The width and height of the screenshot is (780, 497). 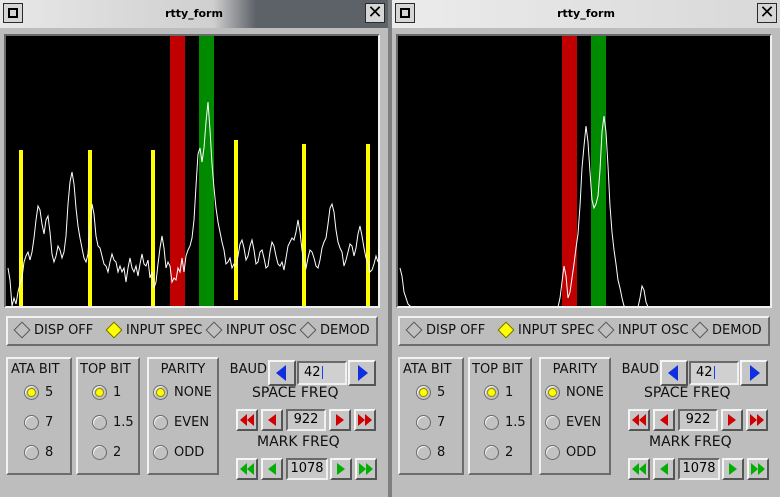 I want to click on display-mode-selector: DISP OFF INPUT SPEC INPUT OSC DEMOD, so click(x=584, y=331).